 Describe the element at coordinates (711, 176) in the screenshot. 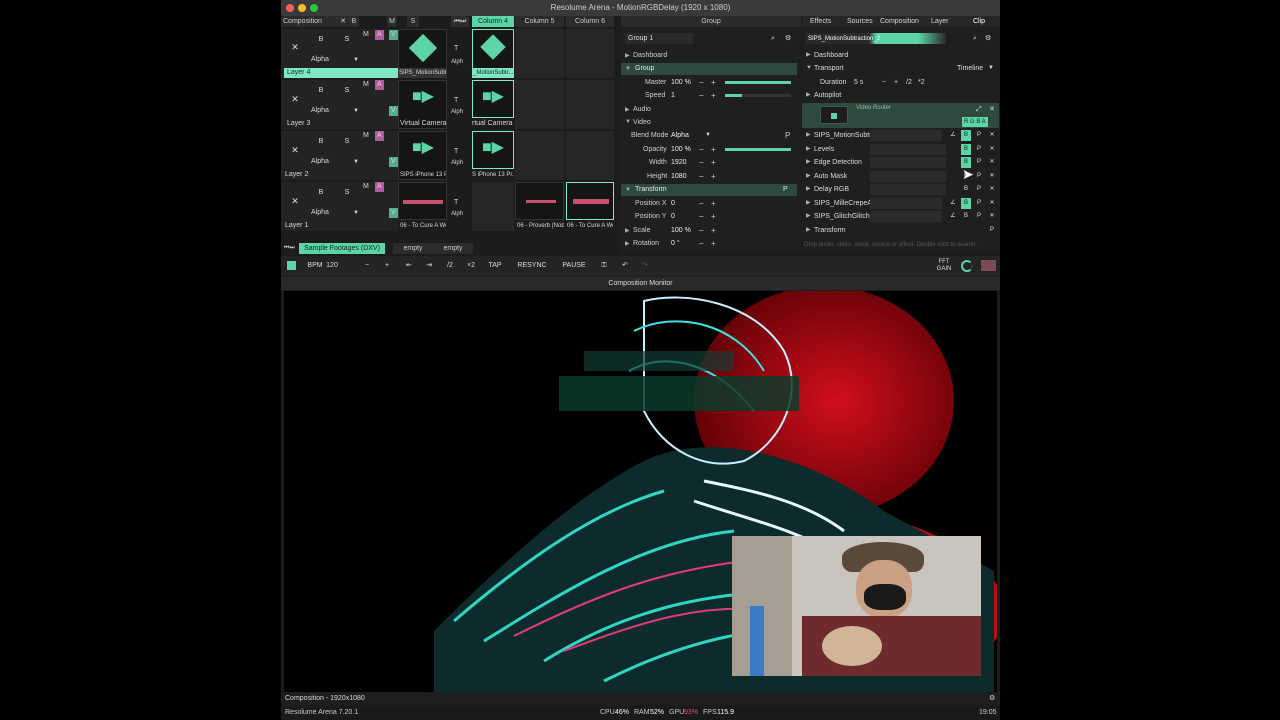

I see `height-row: Height 1080 − +` at that location.